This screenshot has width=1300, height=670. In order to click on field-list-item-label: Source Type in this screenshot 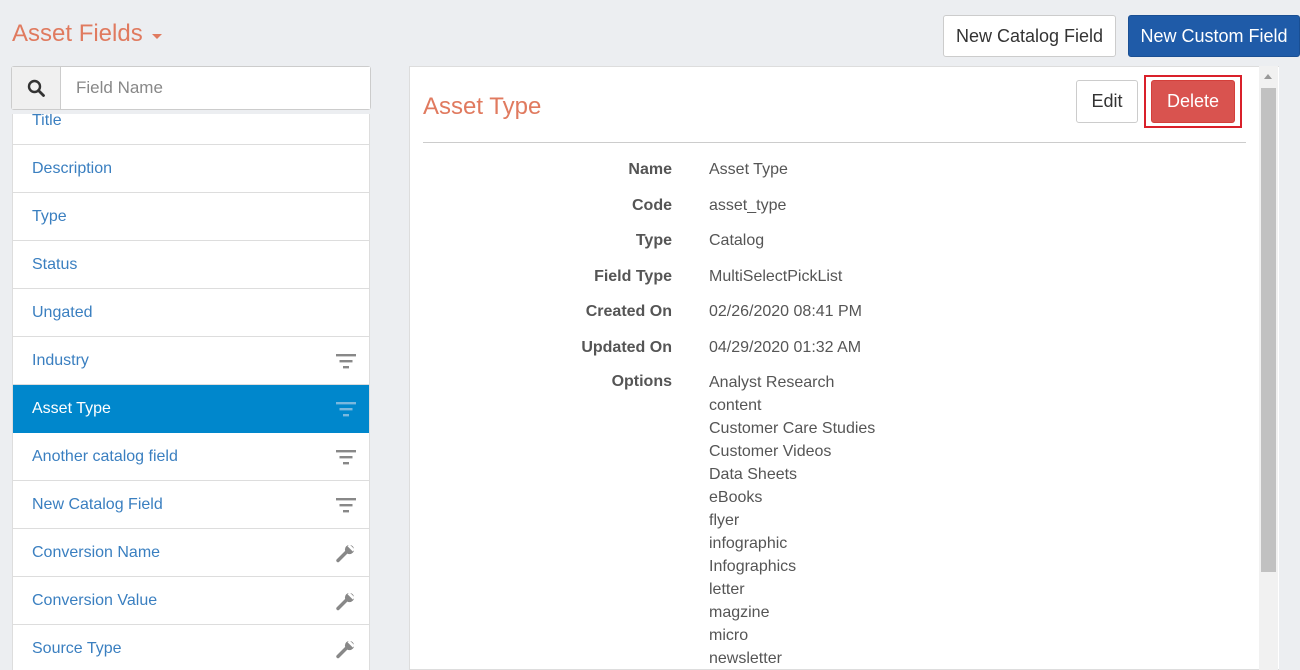, I will do `click(77, 648)`.